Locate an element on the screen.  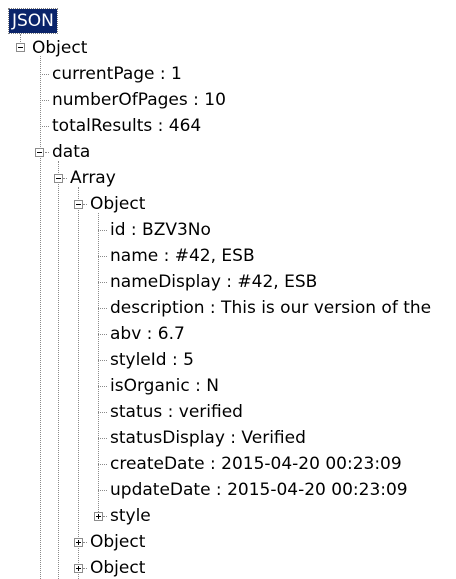
tree-node-field: createDate : 2015-04-20 00:23:09 is located at coordinates (256, 464).